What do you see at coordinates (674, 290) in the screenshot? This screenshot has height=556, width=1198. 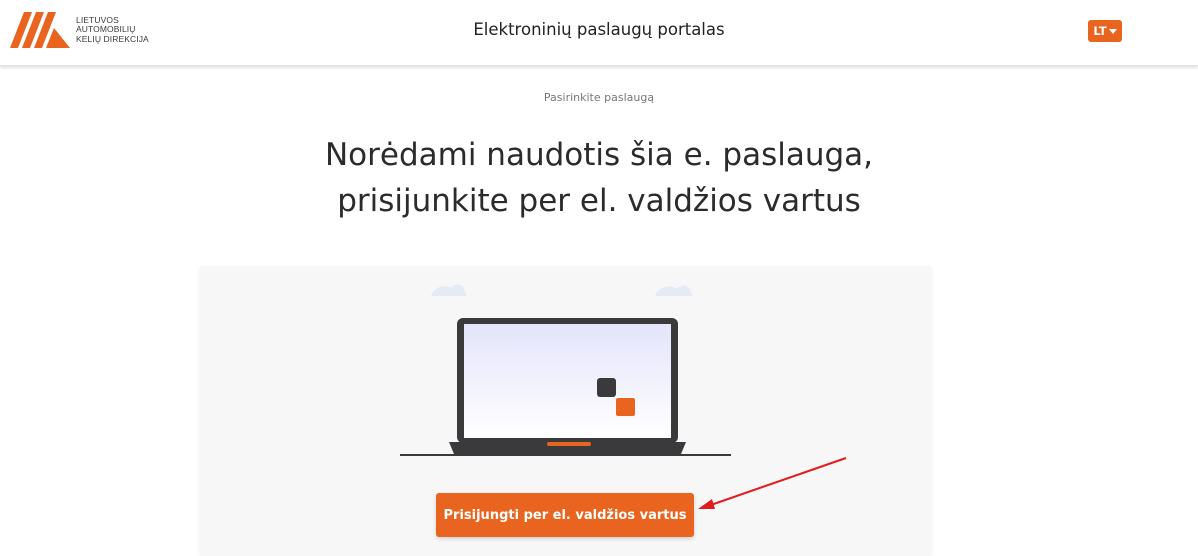 I see `cloud-icon-right` at bounding box center [674, 290].